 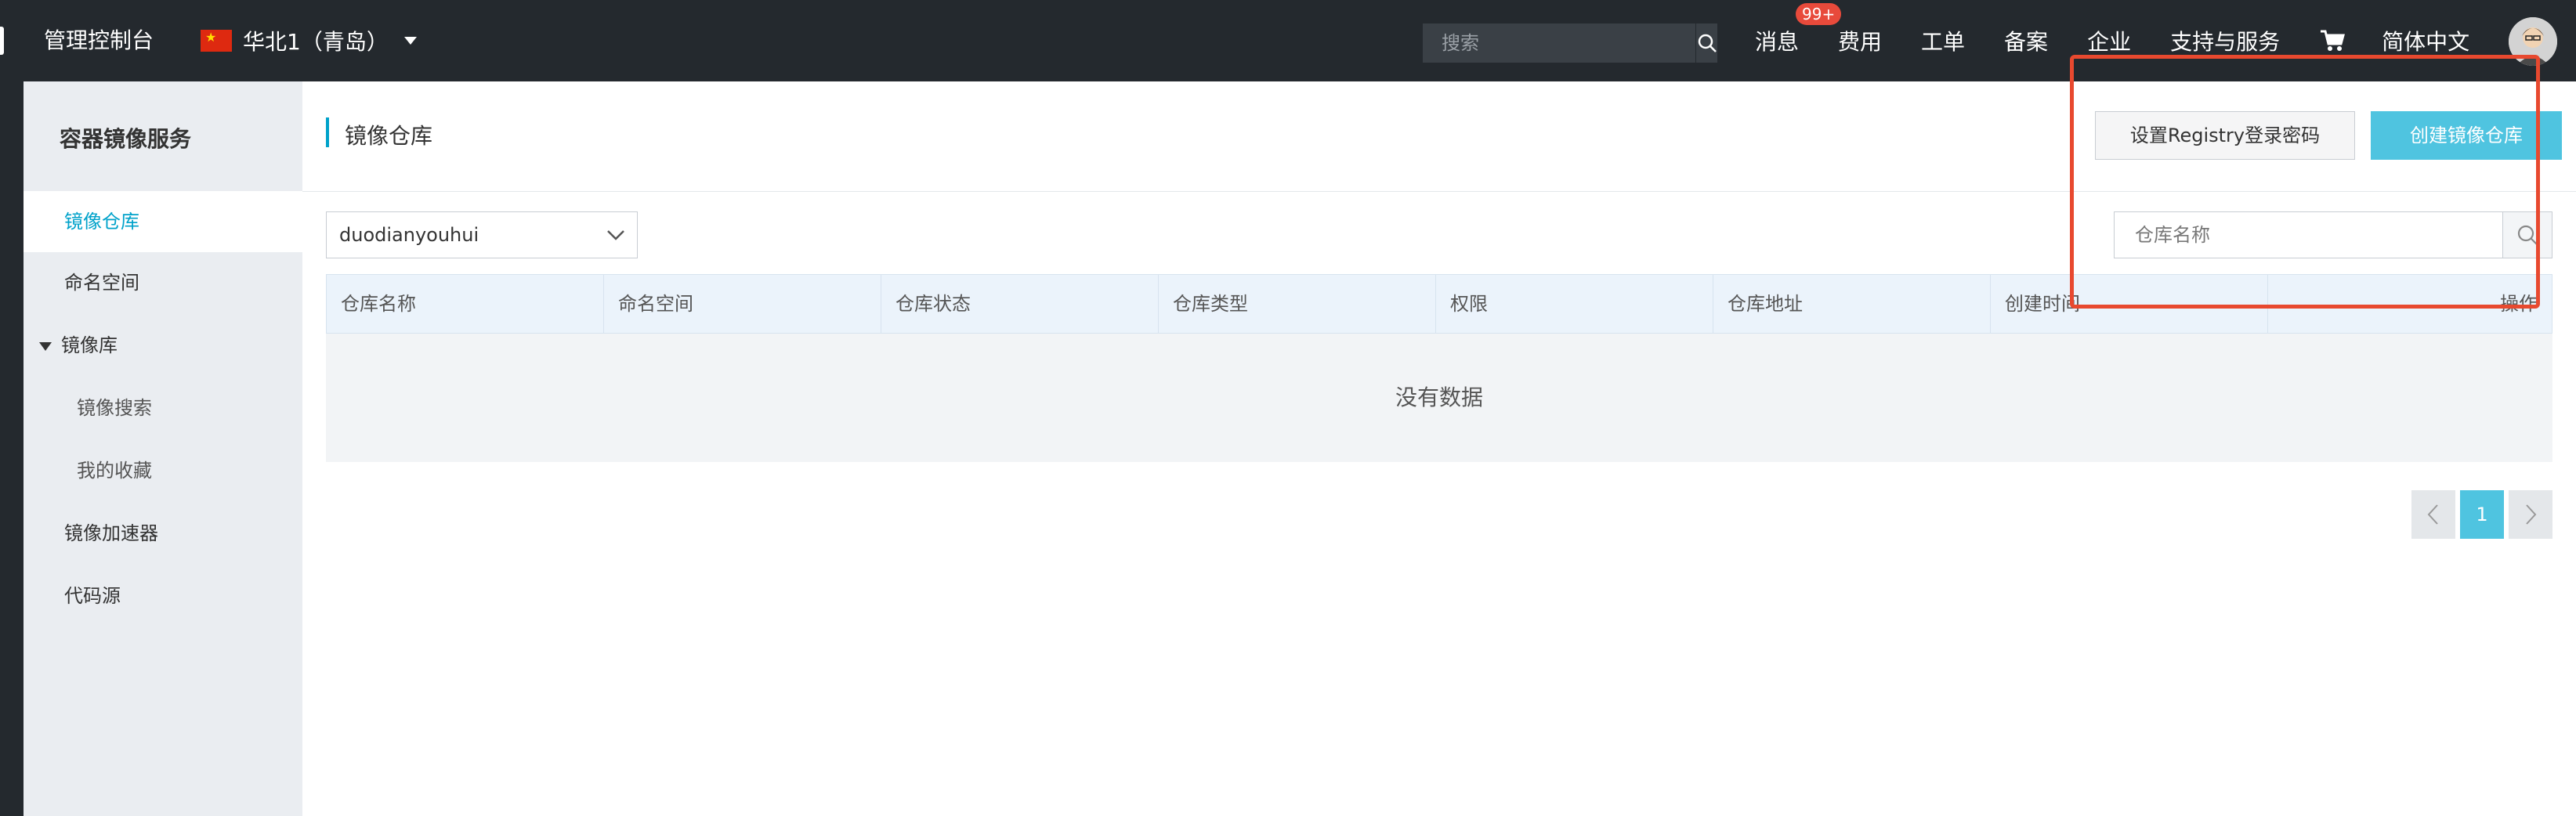 What do you see at coordinates (2109, 40) in the screenshot?
I see `nav-enterprise: 企业` at bounding box center [2109, 40].